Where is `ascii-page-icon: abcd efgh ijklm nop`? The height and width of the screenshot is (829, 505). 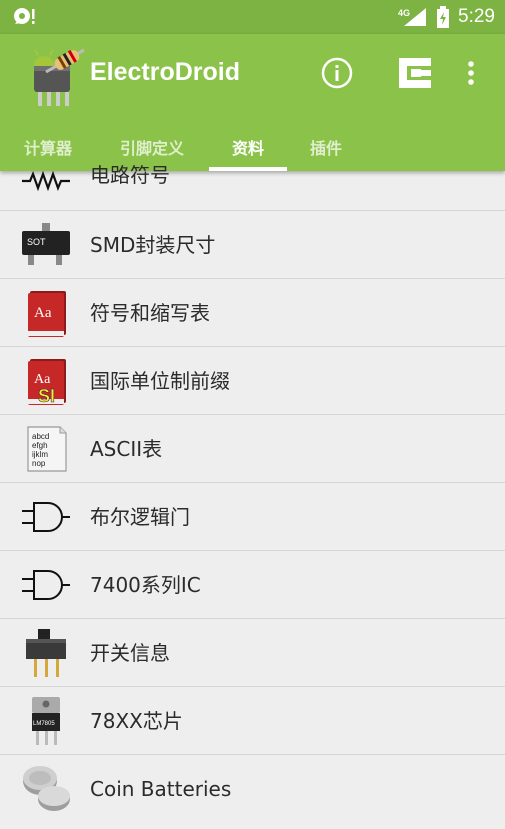
ascii-page-icon: abcd efgh ijklm nop is located at coordinates (47, 449).